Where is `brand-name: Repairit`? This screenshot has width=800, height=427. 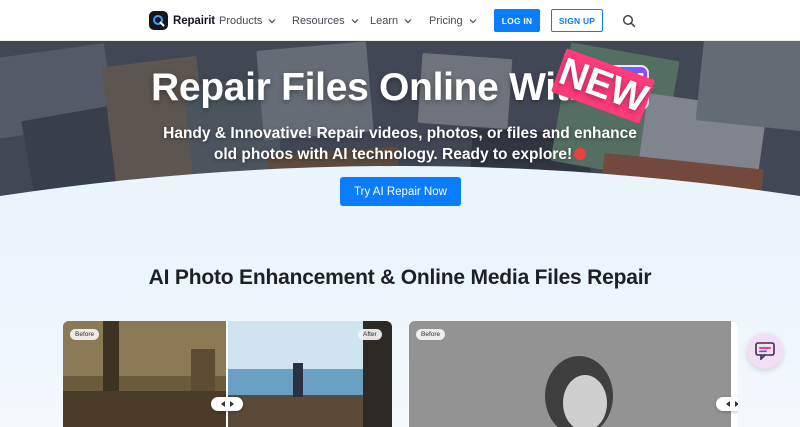 brand-name: Repairit is located at coordinates (194, 20).